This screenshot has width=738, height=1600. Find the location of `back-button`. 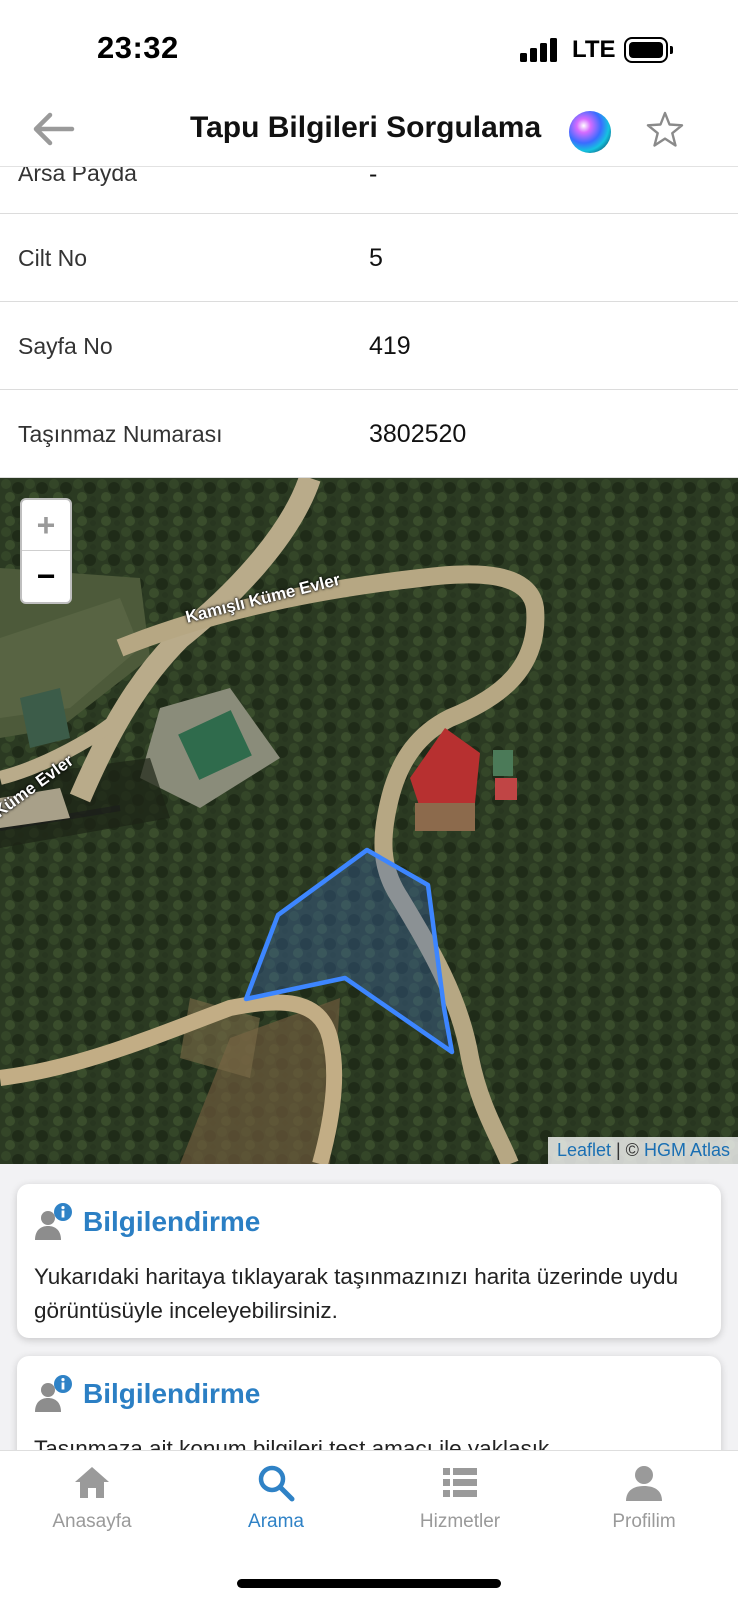

back-button is located at coordinates (53, 129).